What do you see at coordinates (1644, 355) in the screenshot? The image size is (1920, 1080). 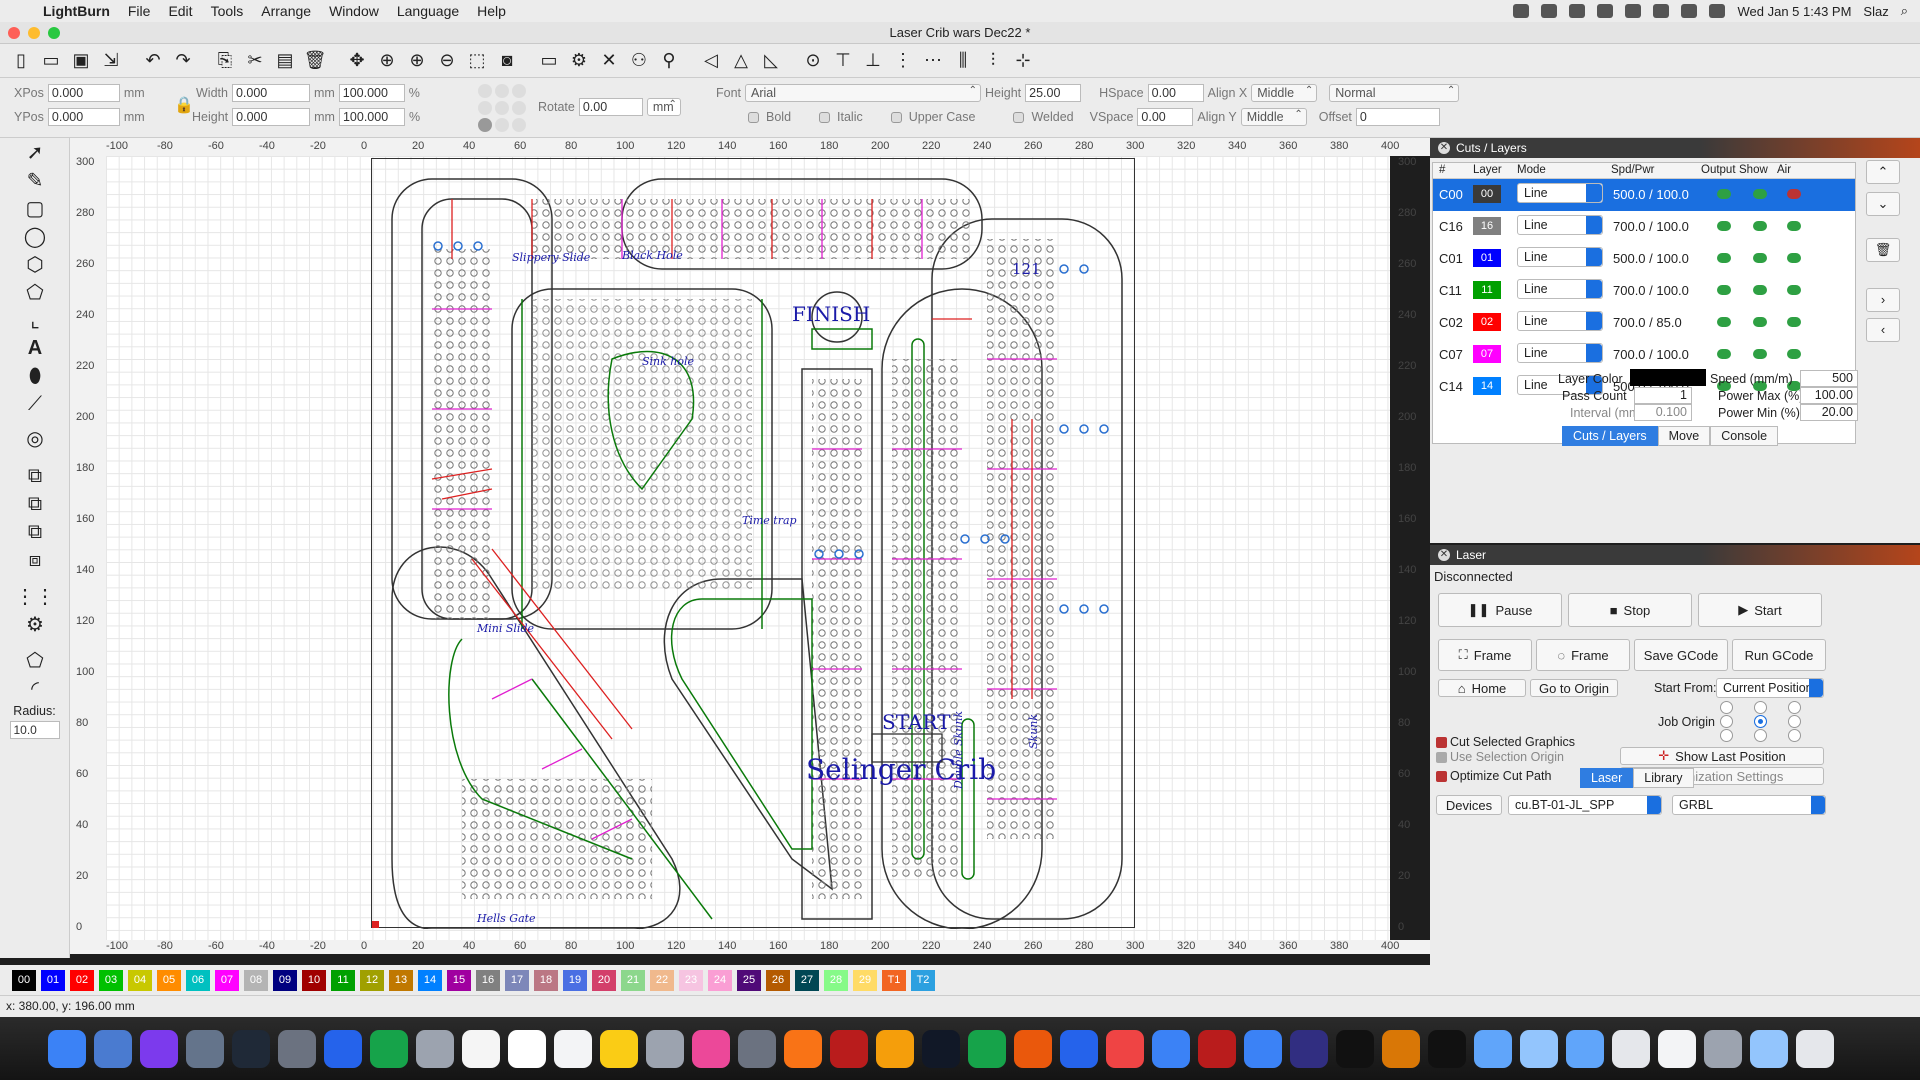 I see `cut-layer-row: C07 07 Line 700.0 / 100.0` at bounding box center [1644, 355].